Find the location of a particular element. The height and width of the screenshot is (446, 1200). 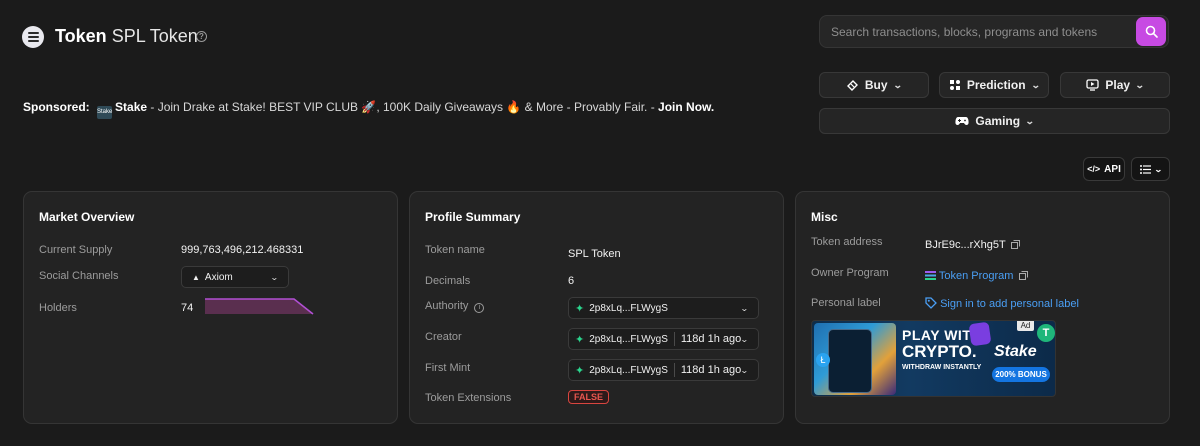

prediction-dropdown: Prediction ⌄ is located at coordinates (994, 85).